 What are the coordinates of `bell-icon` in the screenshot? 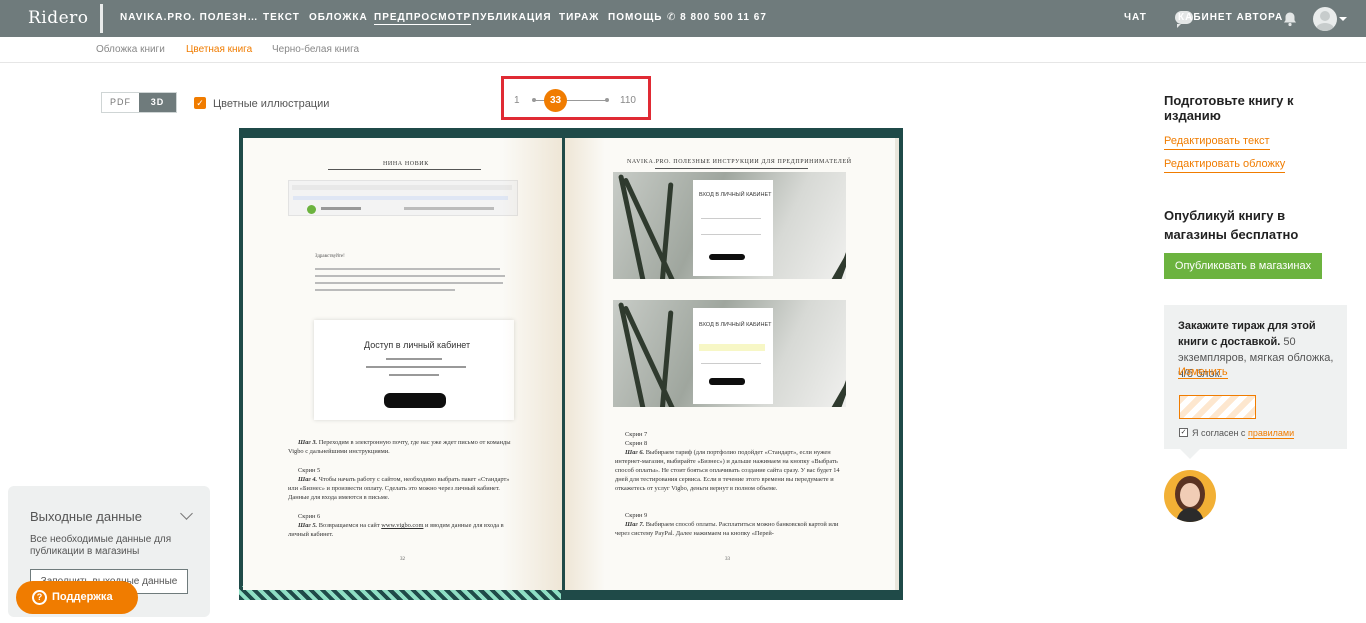 It's located at (1290, 19).